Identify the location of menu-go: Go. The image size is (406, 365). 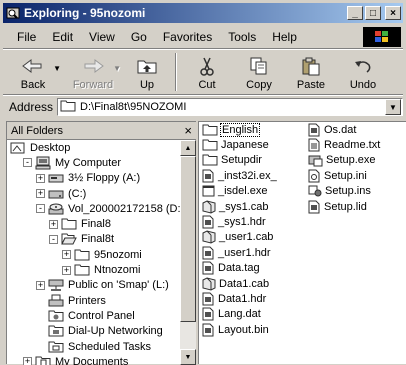
(139, 37).